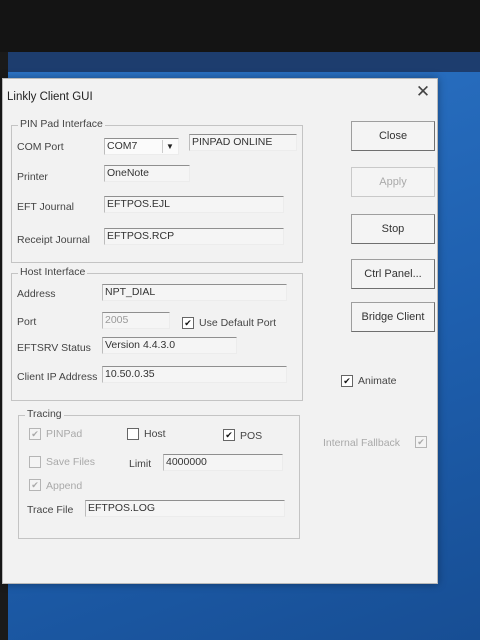 The width and height of the screenshot is (480, 640). Describe the element at coordinates (237, 323) in the screenshot. I see `use-default-port-label: Use Default Port` at that location.